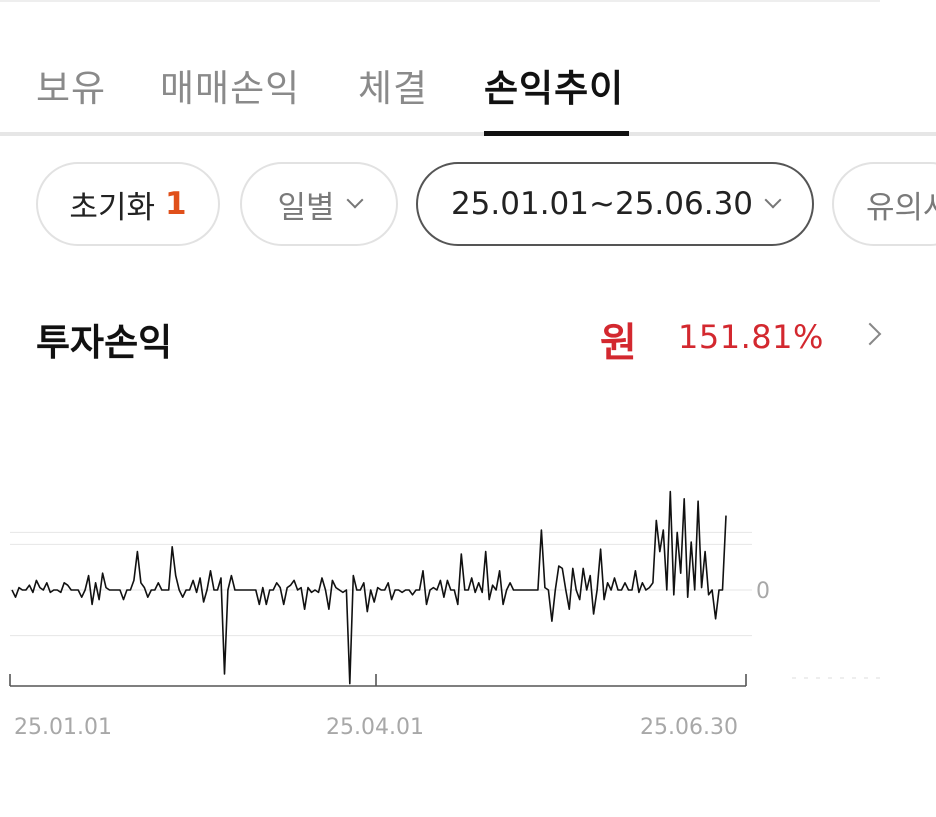 The height and width of the screenshot is (817, 936). I want to click on active-tab-indicator, so click(556, 133).